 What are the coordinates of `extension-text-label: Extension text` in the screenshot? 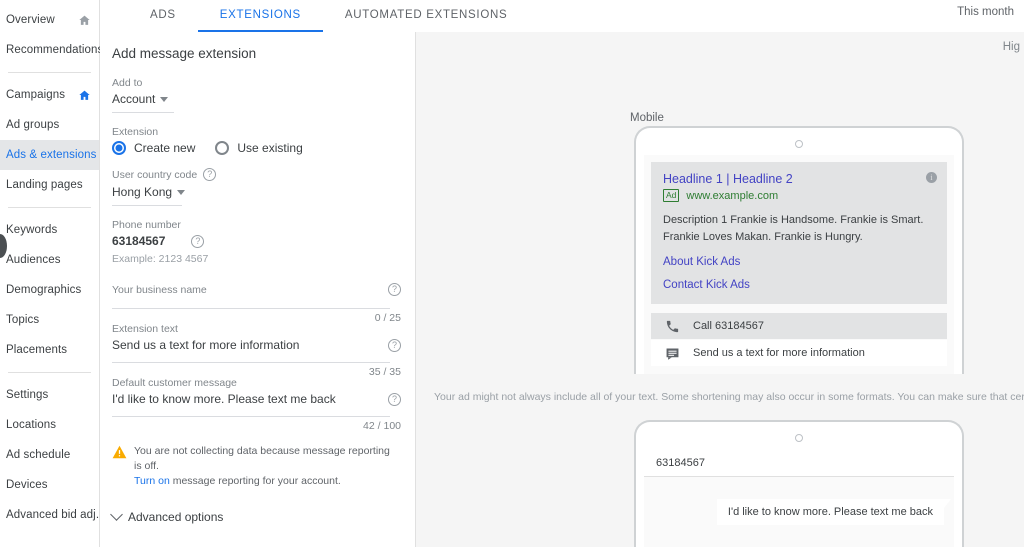 It's located at (145, 329).